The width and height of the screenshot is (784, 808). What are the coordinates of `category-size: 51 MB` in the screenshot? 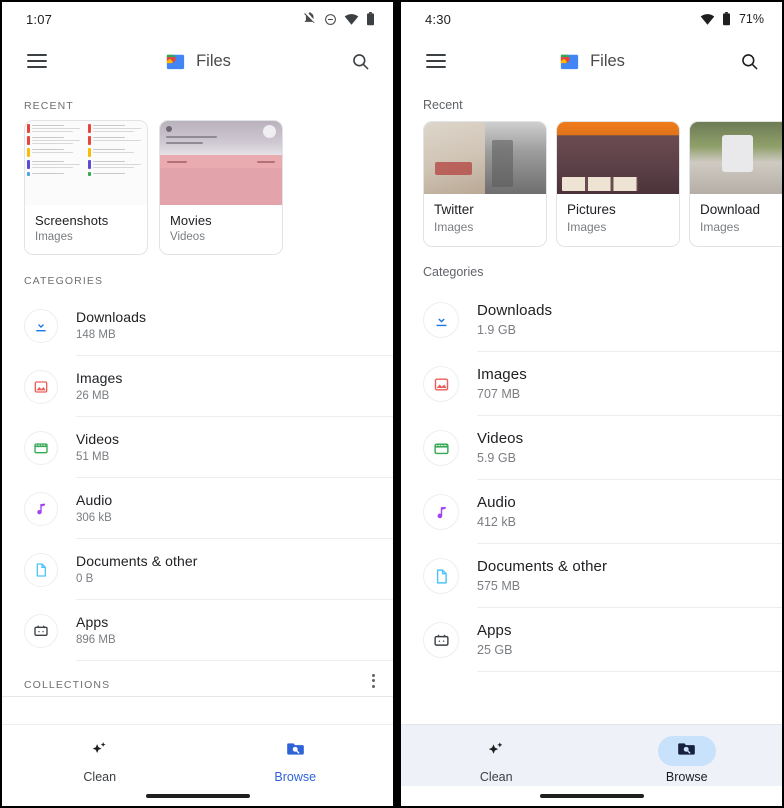 It's located at (93, 457).